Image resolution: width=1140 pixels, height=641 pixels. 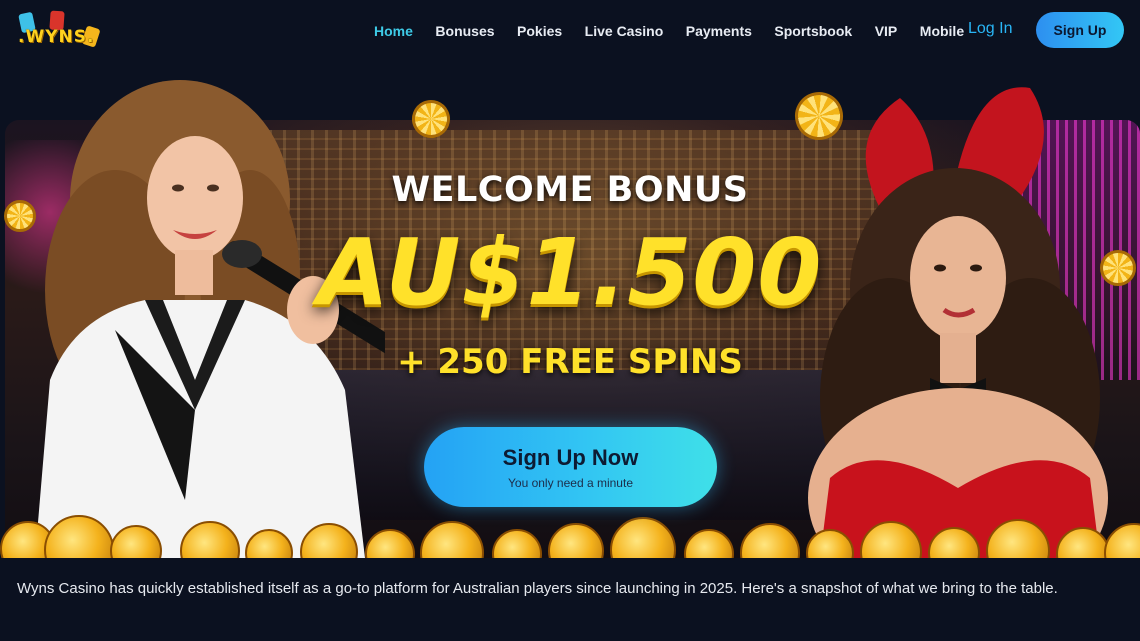 I want to click on signup-button: Sign Up, so click(x=1080, y=30).